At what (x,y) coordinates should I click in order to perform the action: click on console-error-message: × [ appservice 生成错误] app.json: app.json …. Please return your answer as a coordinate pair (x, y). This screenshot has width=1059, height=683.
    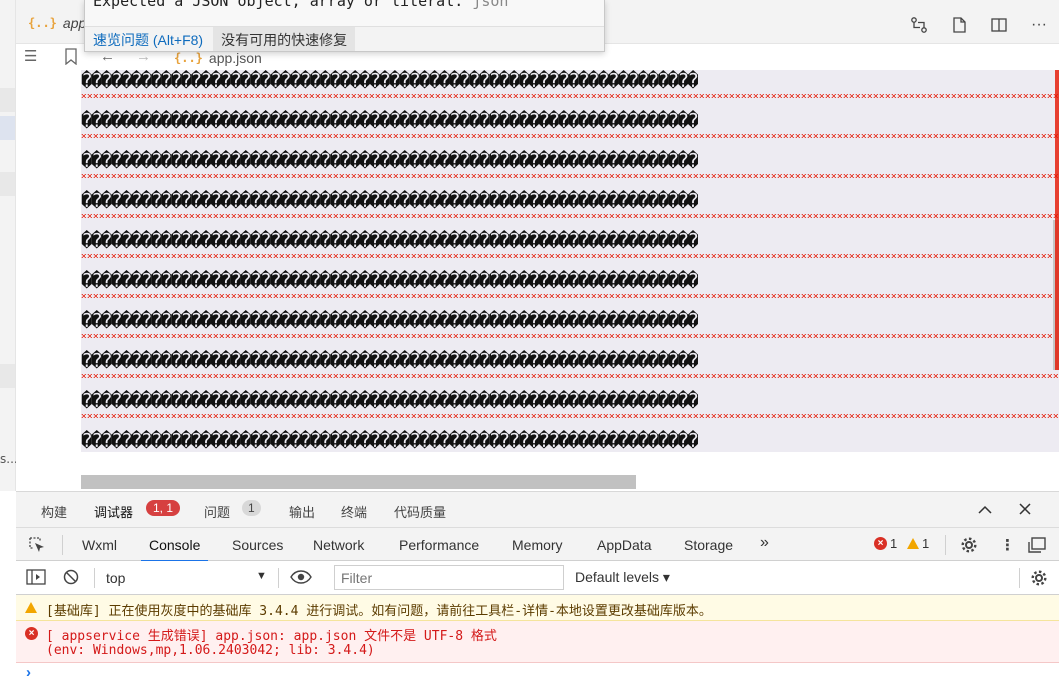
    Looking at the image, I should click on (537, 642).